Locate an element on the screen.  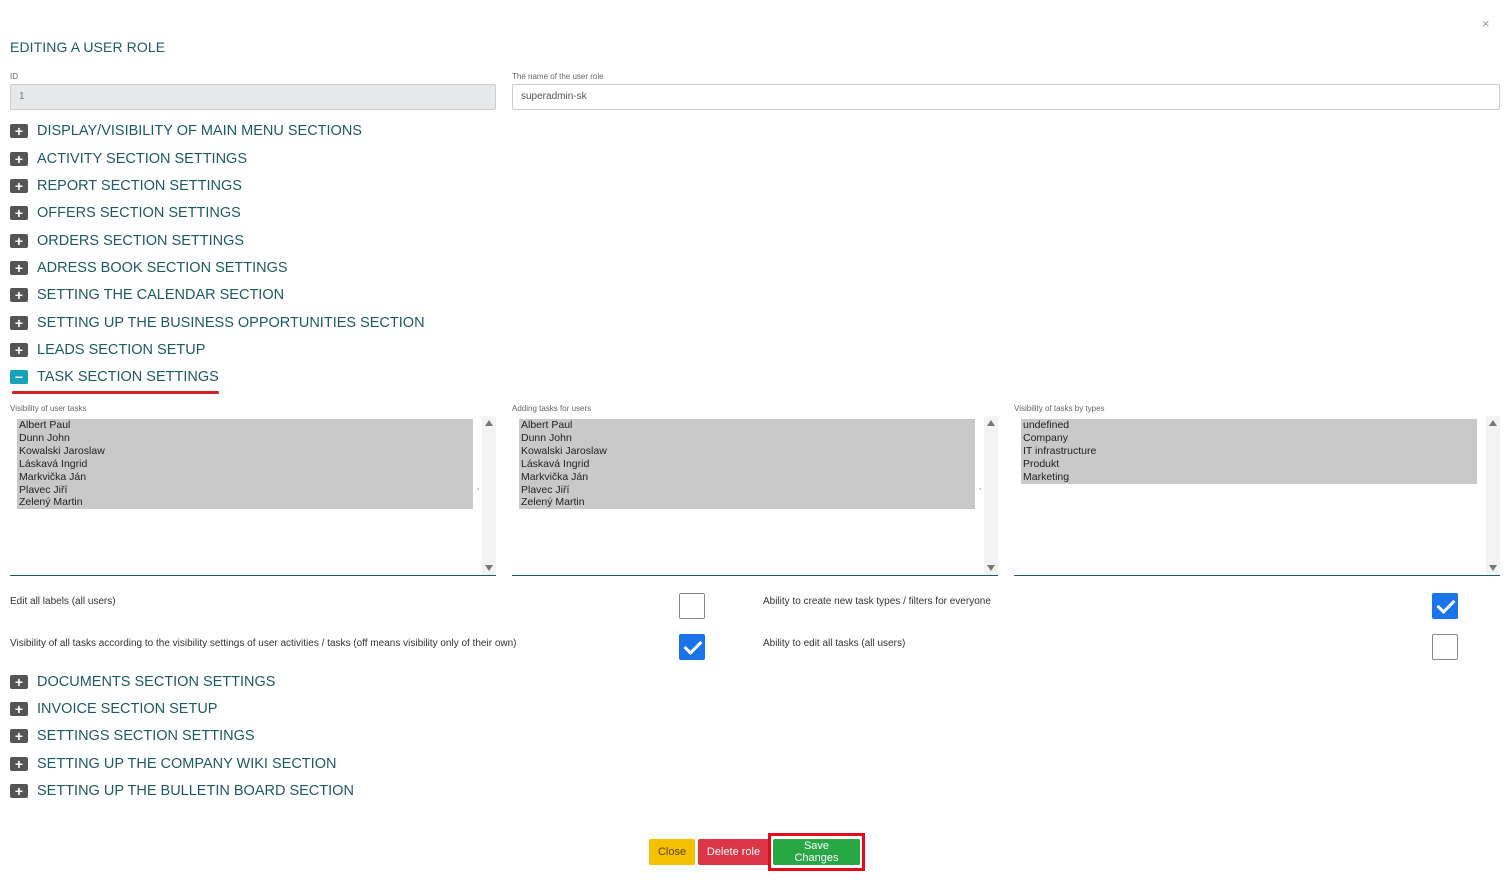
id-field: 1 is located at coordinates (253, 97).